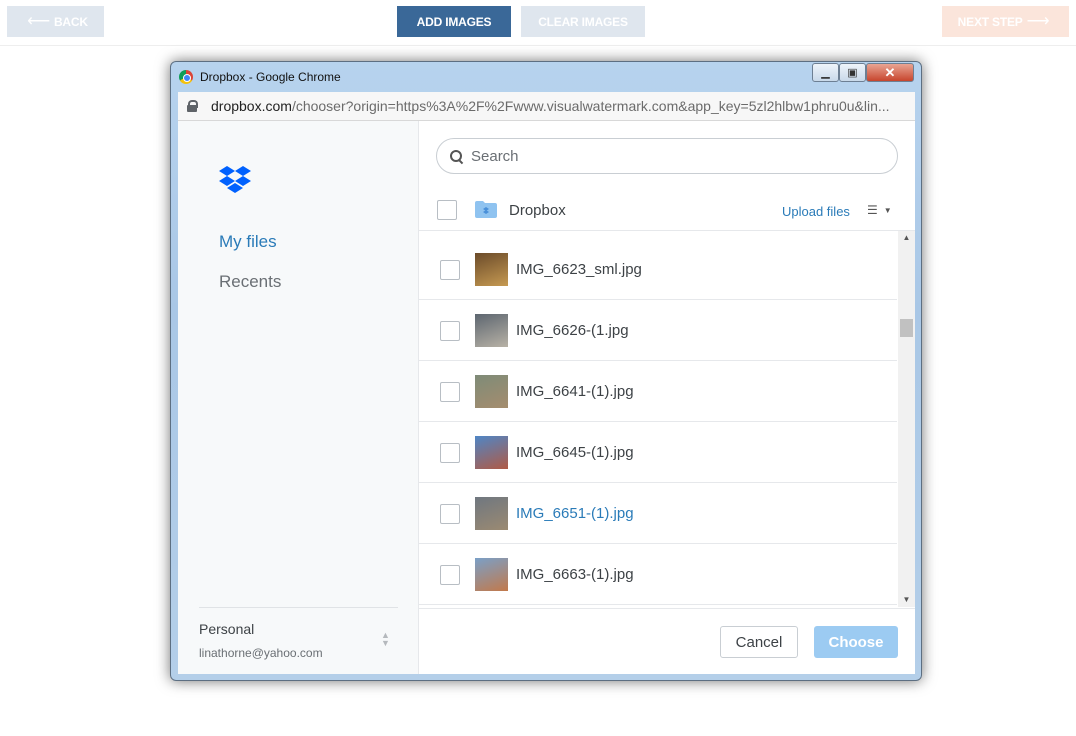  I want to click on list-divider, so click(667, 230).